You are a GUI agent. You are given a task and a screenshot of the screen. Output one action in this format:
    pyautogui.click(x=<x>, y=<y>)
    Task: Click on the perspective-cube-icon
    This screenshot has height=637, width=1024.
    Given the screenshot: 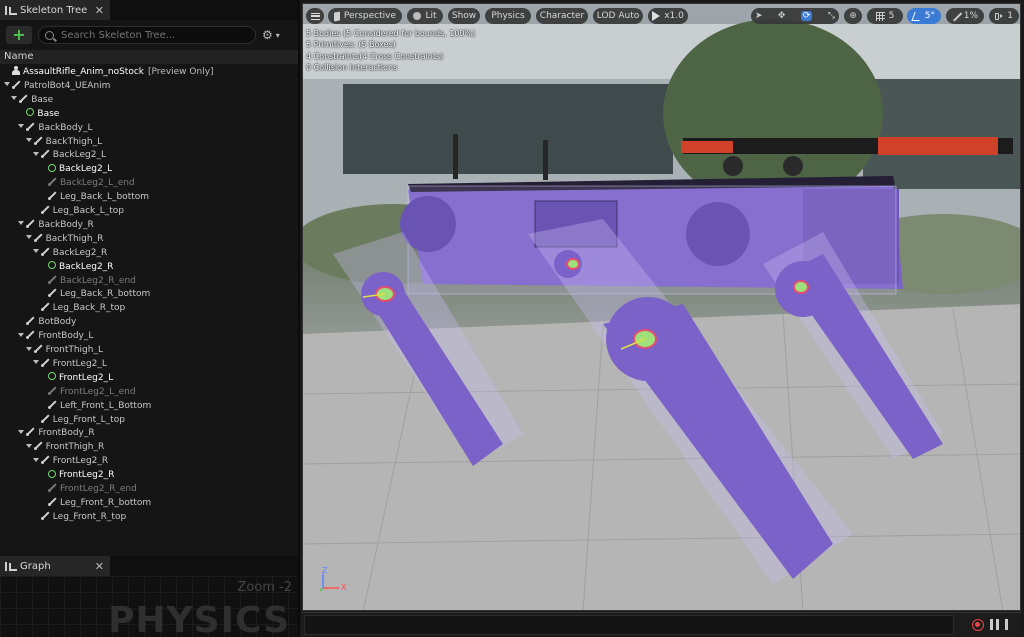 What is the action you would take?
    pyautogui.click(x=337, y=16)
    